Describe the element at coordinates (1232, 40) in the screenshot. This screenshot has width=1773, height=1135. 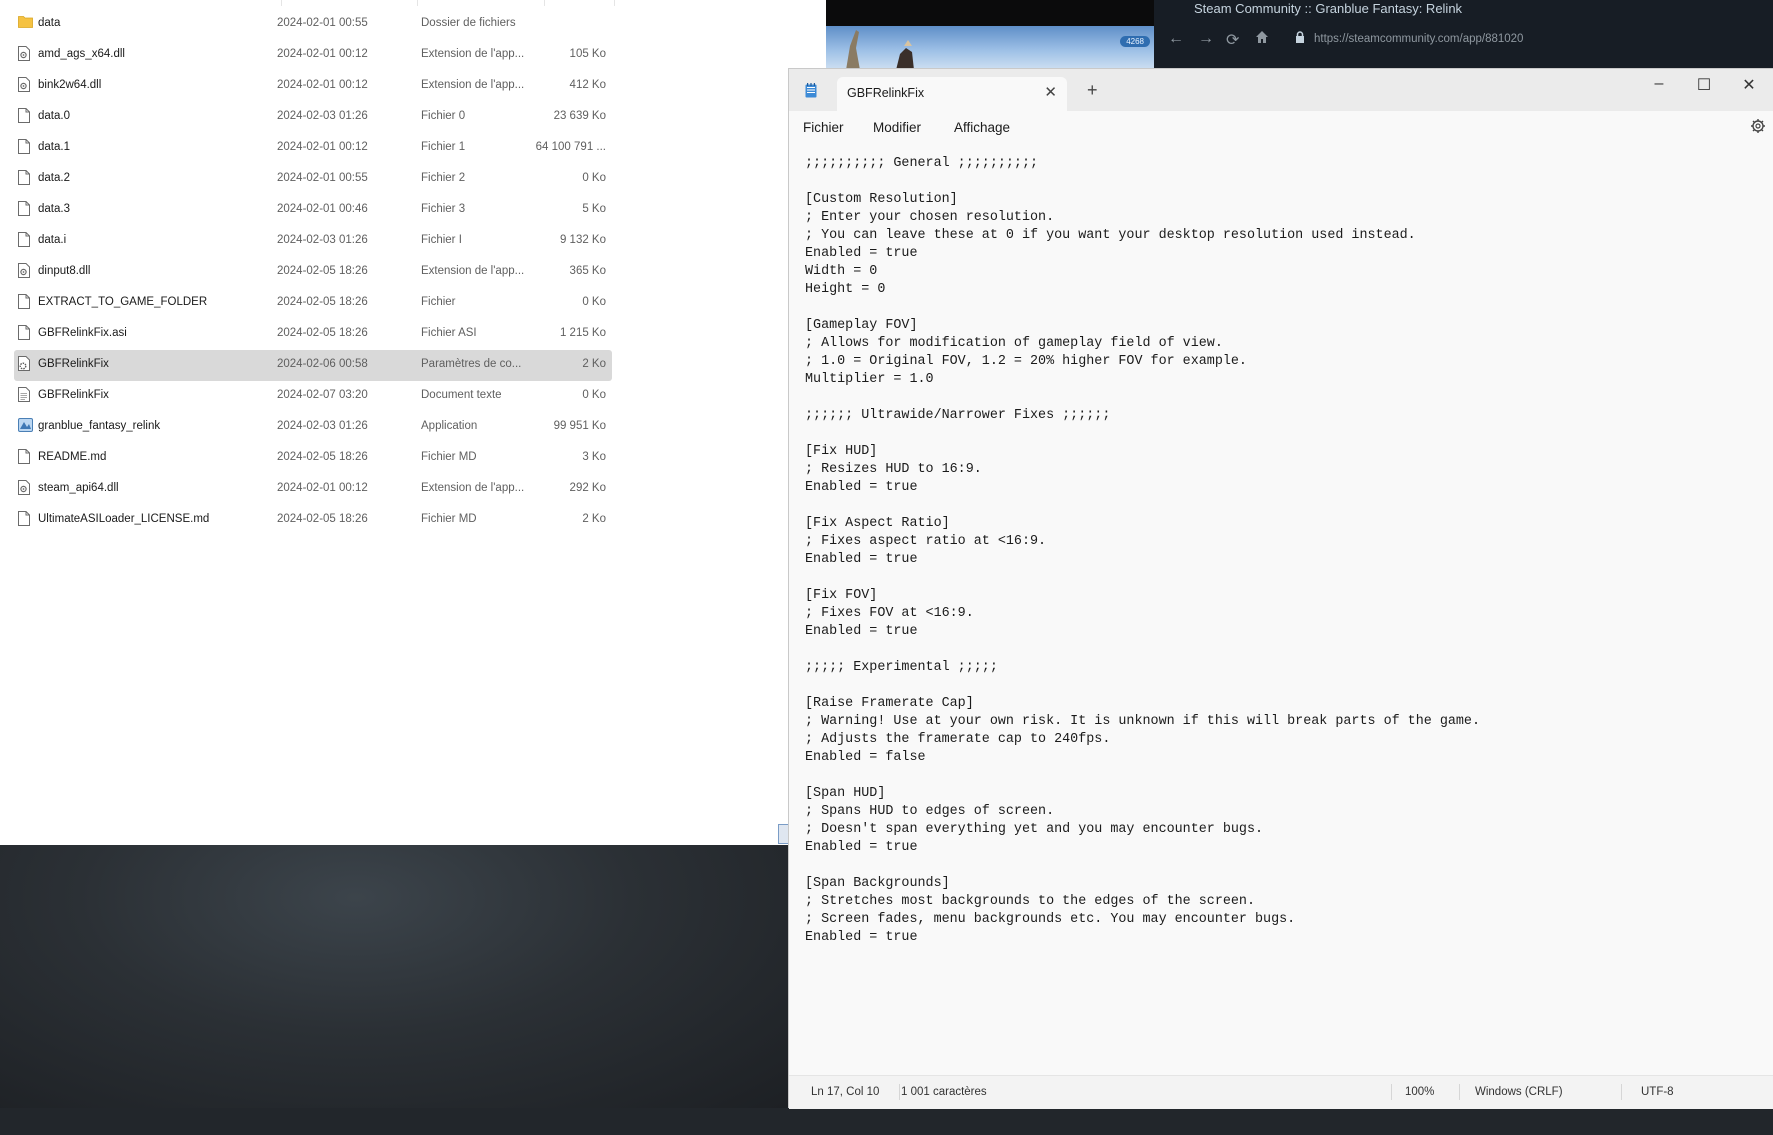
I see `refresh-icon: ⟳` at that location.